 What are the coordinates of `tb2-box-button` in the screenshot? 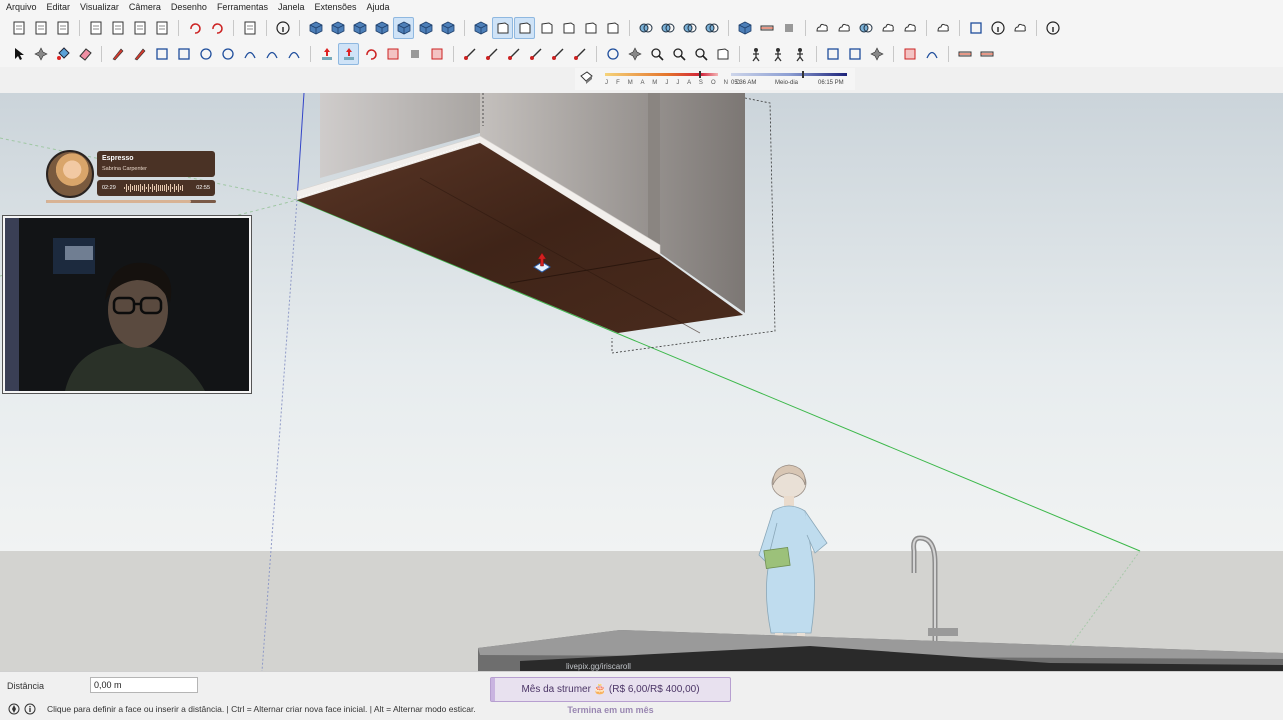 It's located at (854, 54).